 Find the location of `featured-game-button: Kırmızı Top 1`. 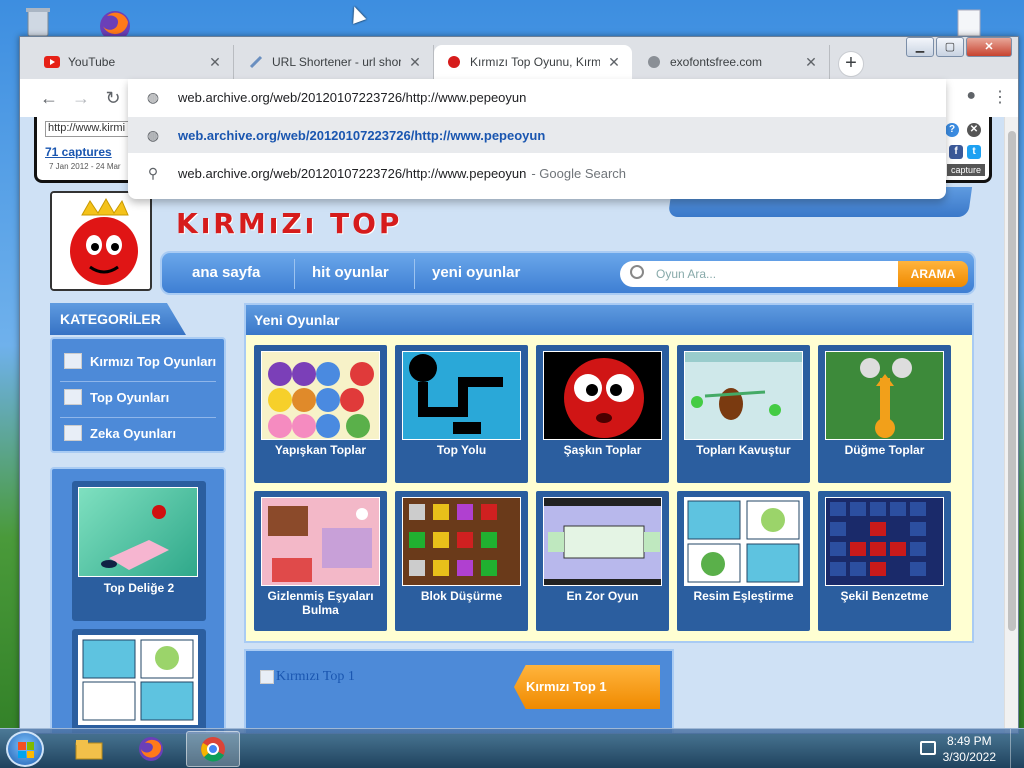

featured-game-button: Kırmızı Top 1 is located at coordinates (587, 687).